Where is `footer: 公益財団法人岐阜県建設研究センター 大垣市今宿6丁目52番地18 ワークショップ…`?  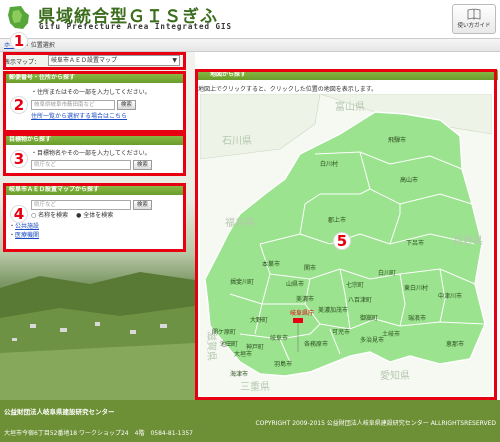 footer: 公益財団法人岐阜県建設研究センター 大垣市今宿6丁目52番地18 ワークショップ… is located at coordinates (250, 421).